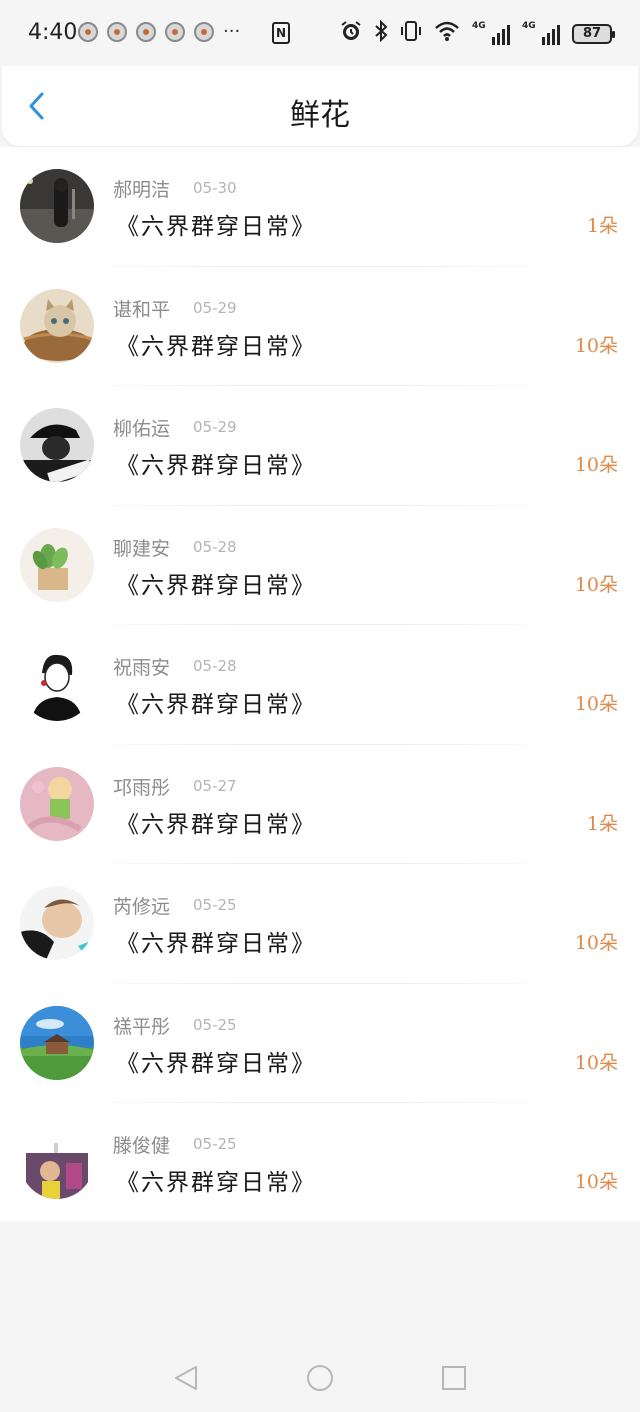 This screenshot has width=640, height=1412. What do you see at coordinates (142, 309) in the screenshot?
I see `sender-name: 谌和平` at bounding box center [142, 309].